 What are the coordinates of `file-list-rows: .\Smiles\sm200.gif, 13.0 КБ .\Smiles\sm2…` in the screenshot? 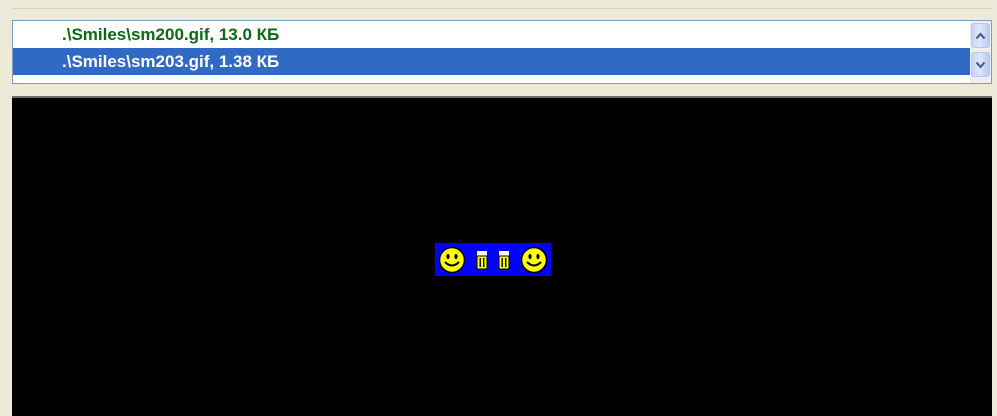 It's located at (491, 52).